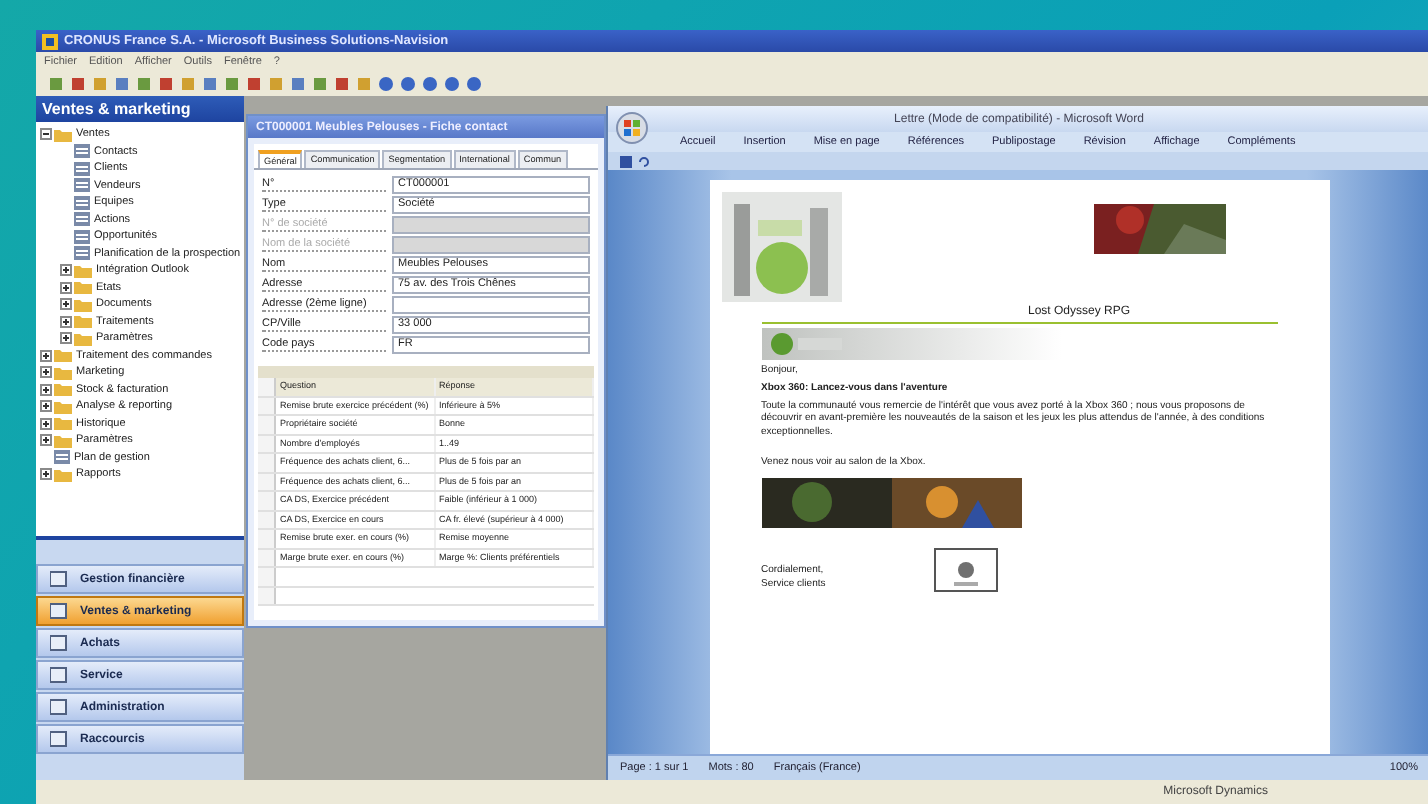 Image resolution: width=1428 pixels, height=804 pixels. Describe the element at coordinates (626, 161) in the screenshot. I see `save-icon` at that location.